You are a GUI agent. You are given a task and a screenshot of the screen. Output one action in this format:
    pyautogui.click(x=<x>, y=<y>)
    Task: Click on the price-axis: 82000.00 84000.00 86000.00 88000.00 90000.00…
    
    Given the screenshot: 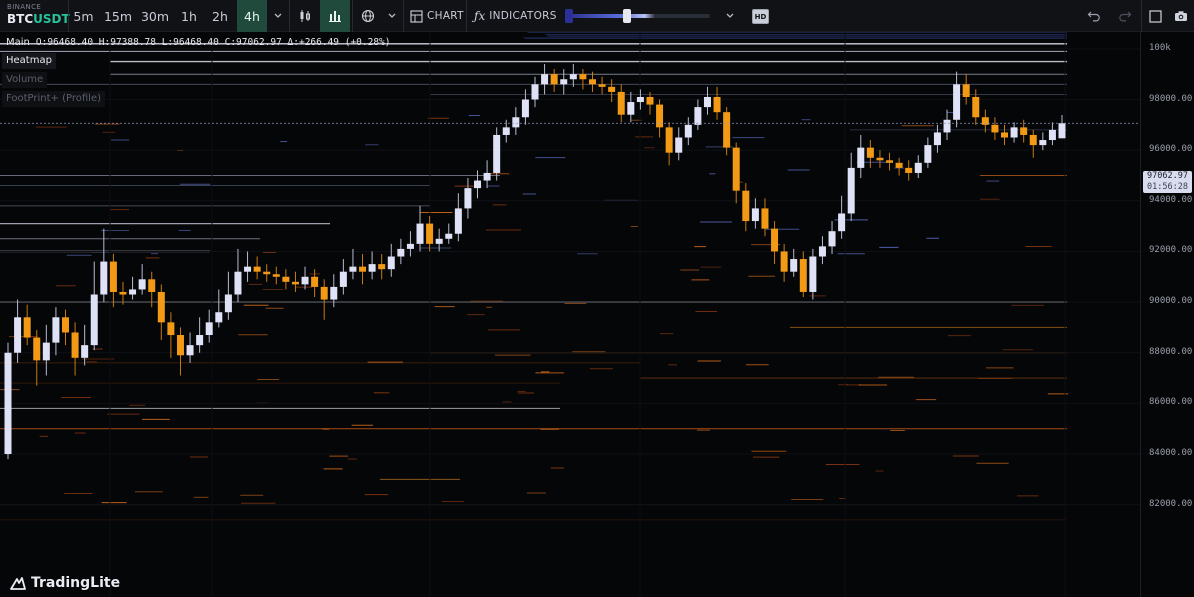 What is the action you would take?
    pyautogui.click(x=1167, y=298)
    